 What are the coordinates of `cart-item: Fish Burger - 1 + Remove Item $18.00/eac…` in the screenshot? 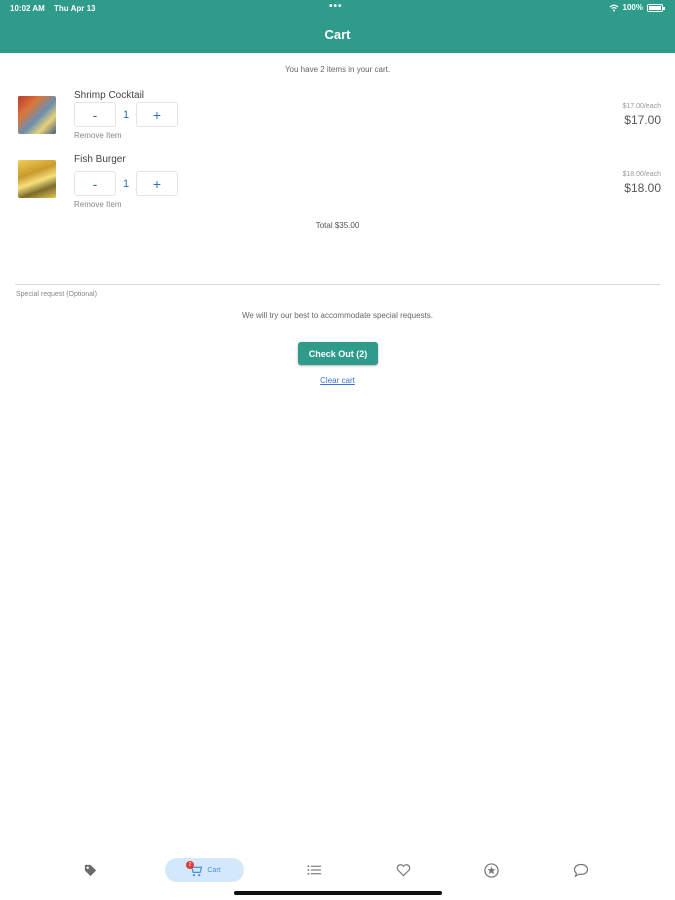 It's located at (337, 184).